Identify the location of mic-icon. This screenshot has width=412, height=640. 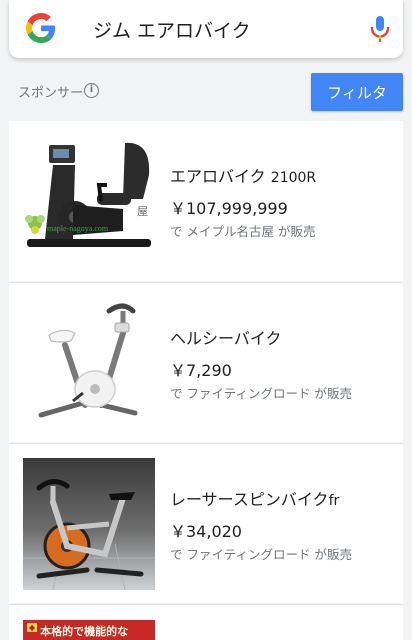
(380, 29).